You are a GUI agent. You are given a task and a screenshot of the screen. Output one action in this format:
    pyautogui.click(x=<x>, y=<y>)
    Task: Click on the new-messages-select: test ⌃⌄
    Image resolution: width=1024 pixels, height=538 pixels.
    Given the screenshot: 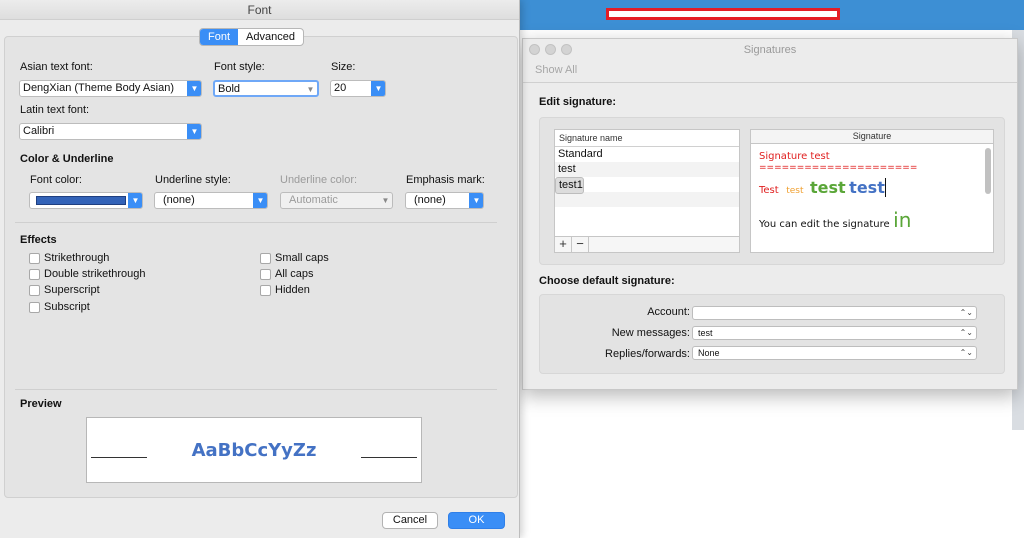 What is the action you would take?
    pyautogui.click(x=834, y=333)
    